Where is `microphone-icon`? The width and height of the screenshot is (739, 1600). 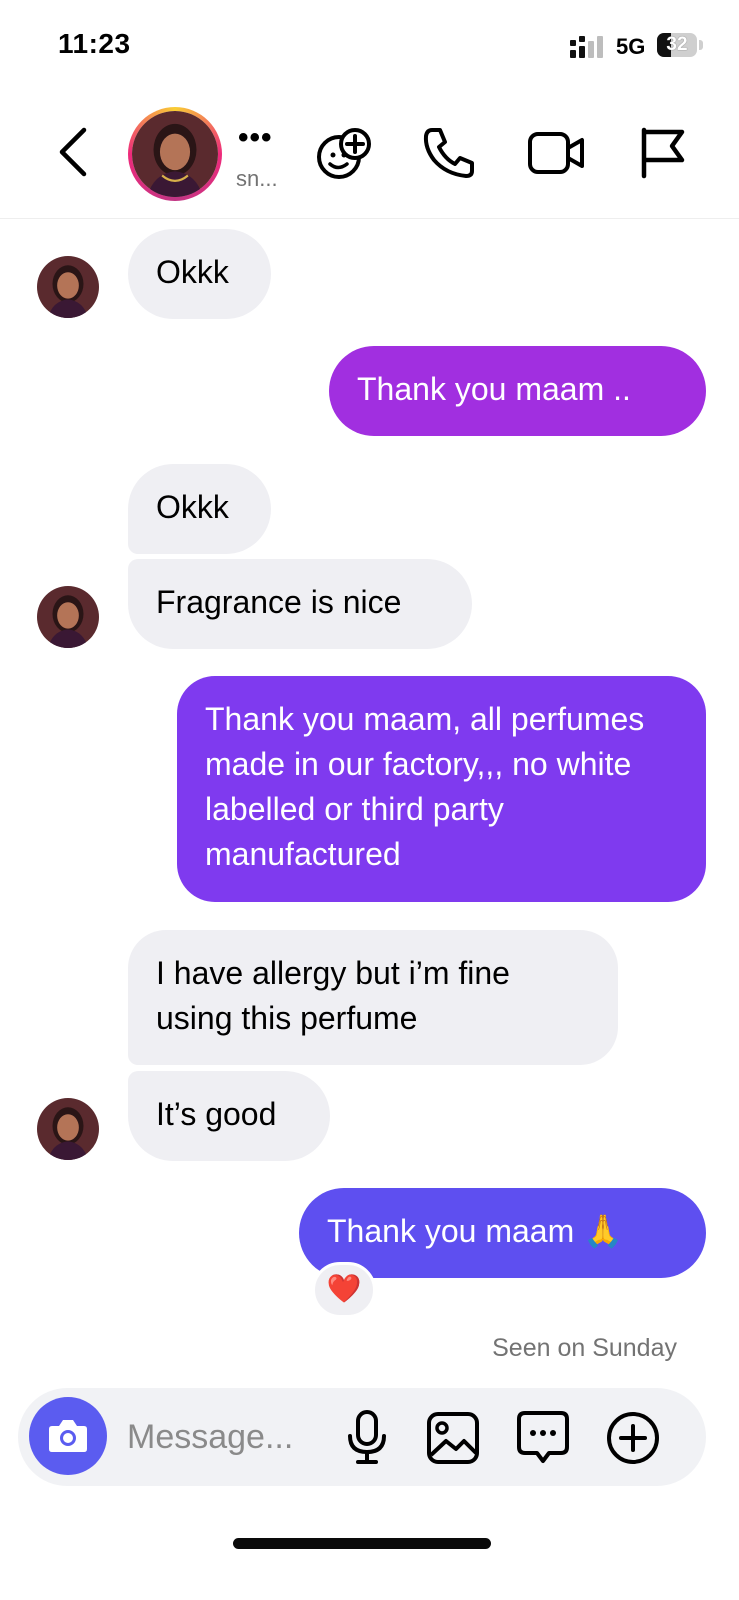 microphone-icon is located at coordinates (367, 1438).